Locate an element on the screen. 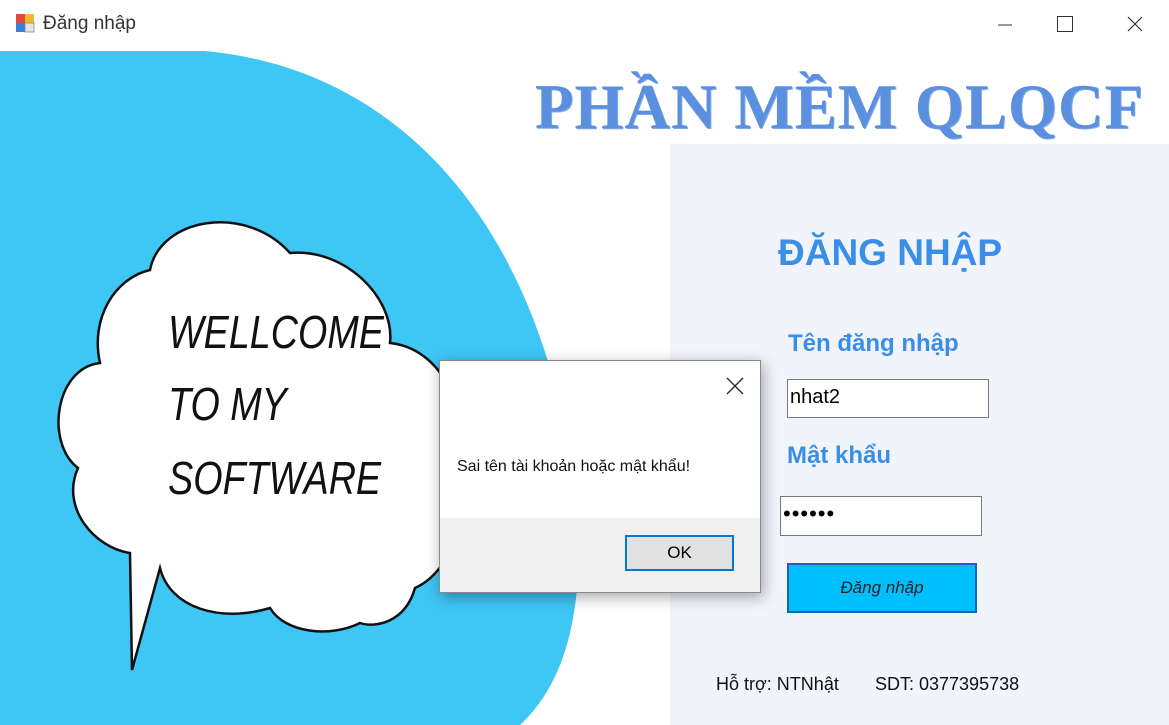 This screenshot has width=1169, height=725. ok-button: OK is located at coordinates (679, 553).